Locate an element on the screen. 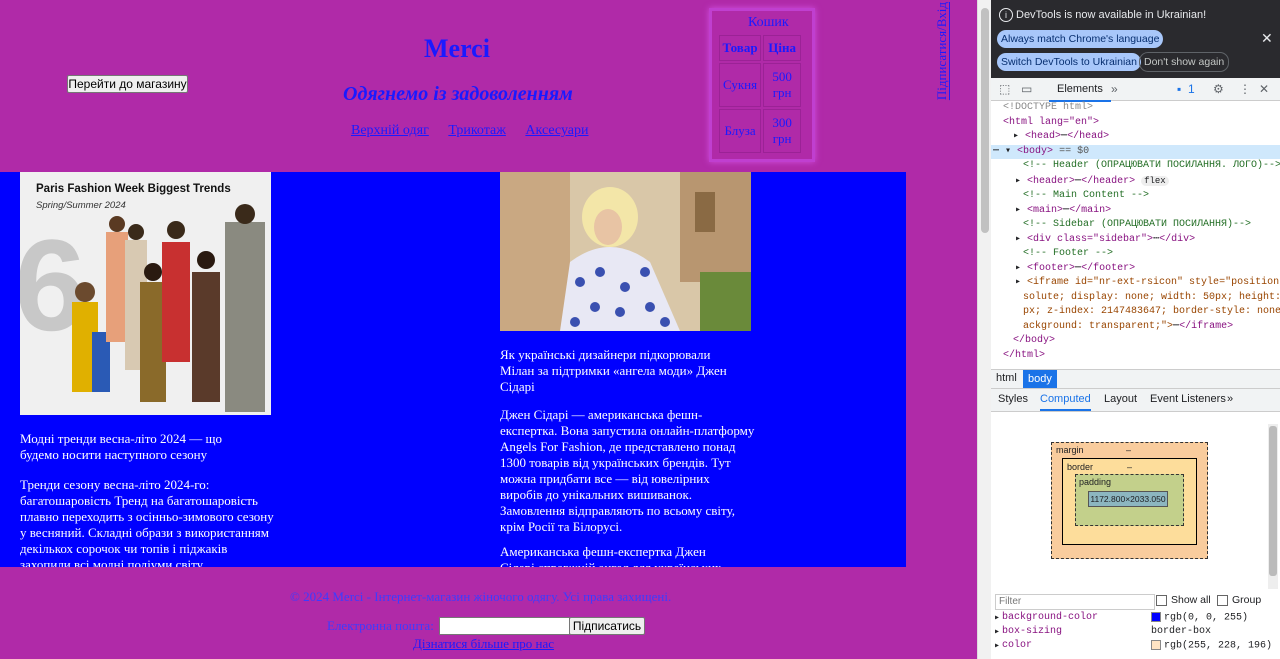  table-row: Блуза 300 грн is located at coordinates (760, 131).